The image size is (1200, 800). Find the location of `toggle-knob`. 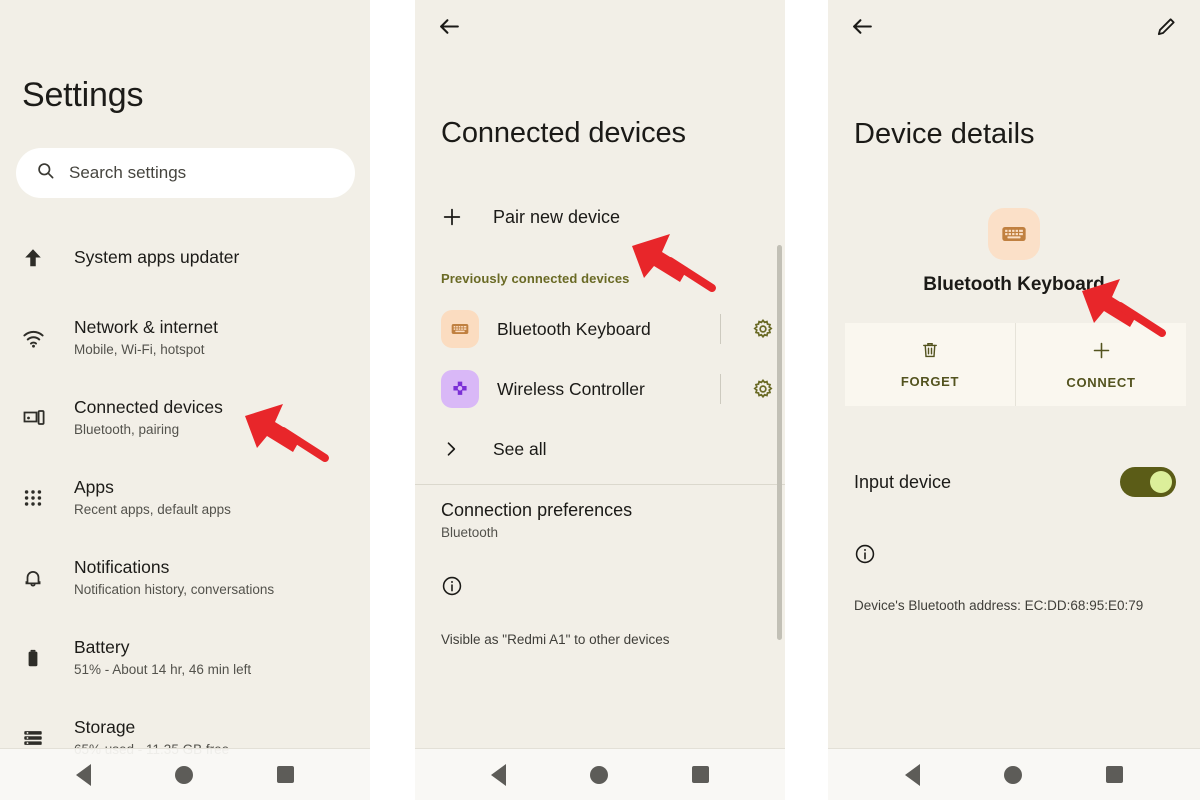

toggle-knob is located at coordinates (1161, 482).